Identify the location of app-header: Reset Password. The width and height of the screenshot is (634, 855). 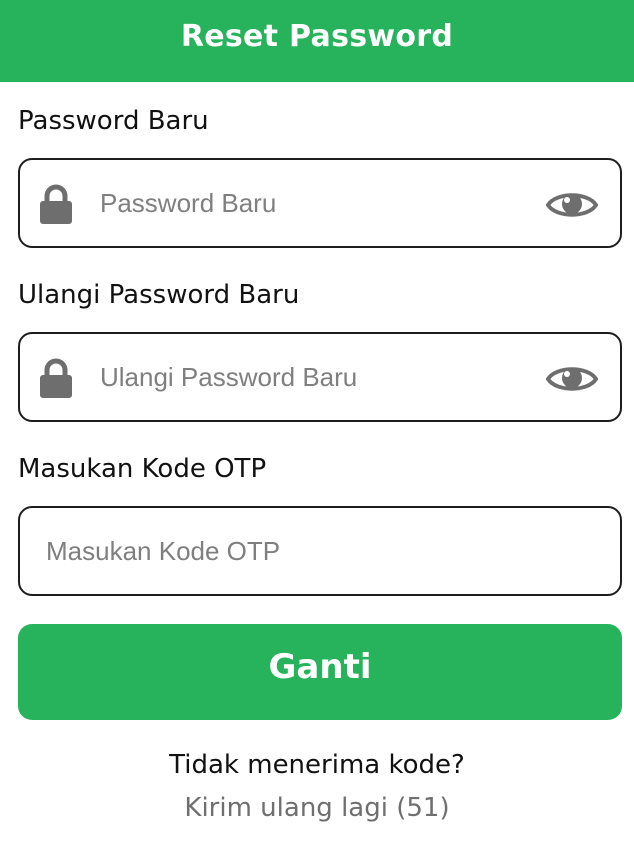
(317, 41).